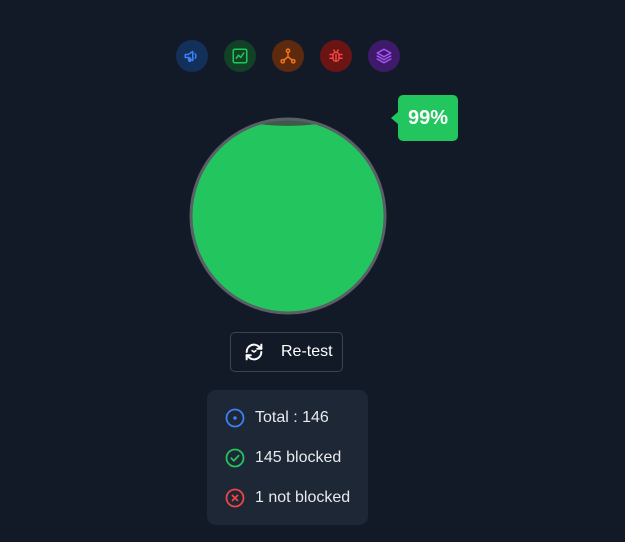 The image size is (625, 542). What do you see at coordinates (303, 497) in the screenshot?
I see `stat-not-blocked-label: 1 not blocked` at bounding box center [303, 497].